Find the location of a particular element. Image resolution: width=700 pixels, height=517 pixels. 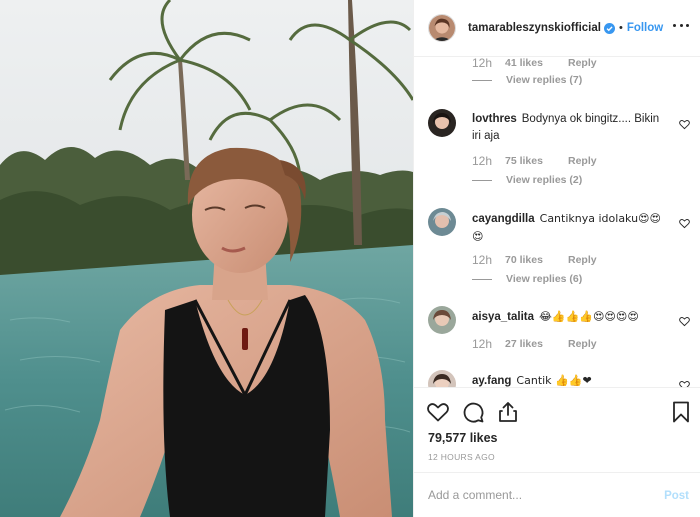

add-comment-bar: Post is located at coordinates (557, 494).